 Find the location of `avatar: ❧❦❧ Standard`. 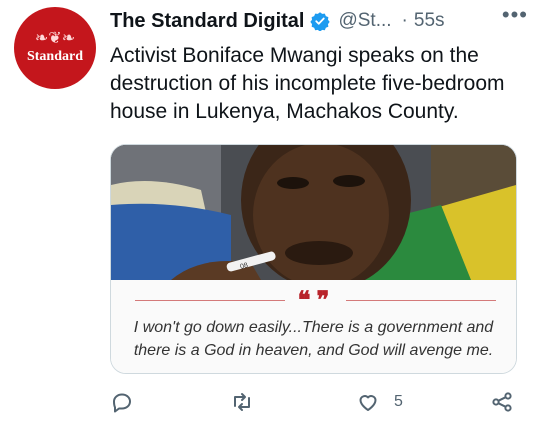

avatar: ❧❦❧ Standard is located at coordinates (55, 48).